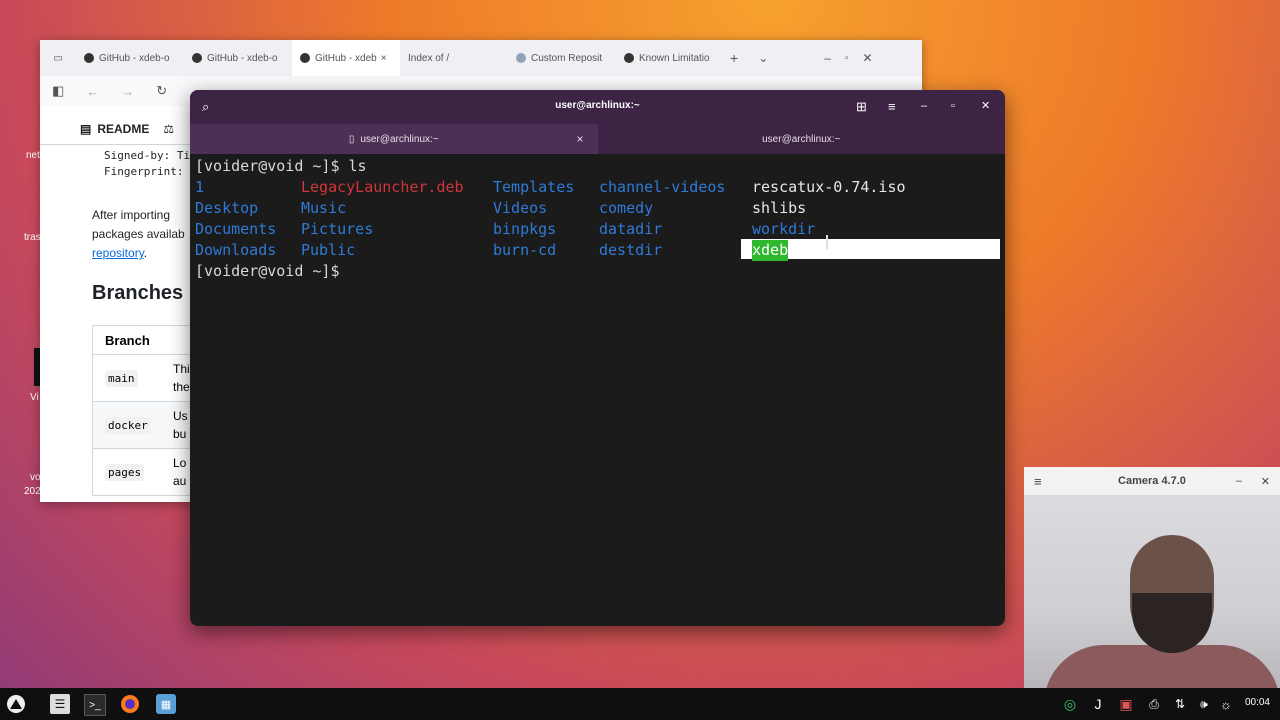 Image resolution: width=1280 pixels, height=720 pixels. I want to click on branch-desc: Thi, so click(181, 369).